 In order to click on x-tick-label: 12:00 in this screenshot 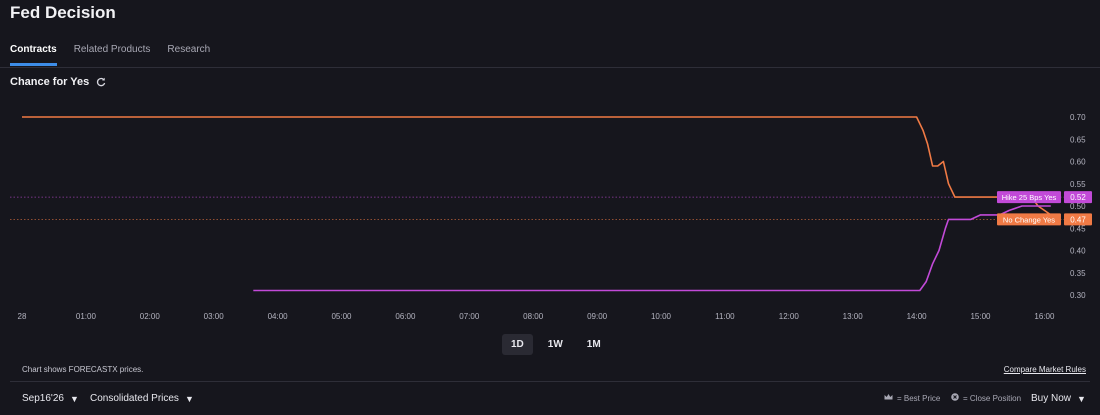, I will do `click(789, 316)`.